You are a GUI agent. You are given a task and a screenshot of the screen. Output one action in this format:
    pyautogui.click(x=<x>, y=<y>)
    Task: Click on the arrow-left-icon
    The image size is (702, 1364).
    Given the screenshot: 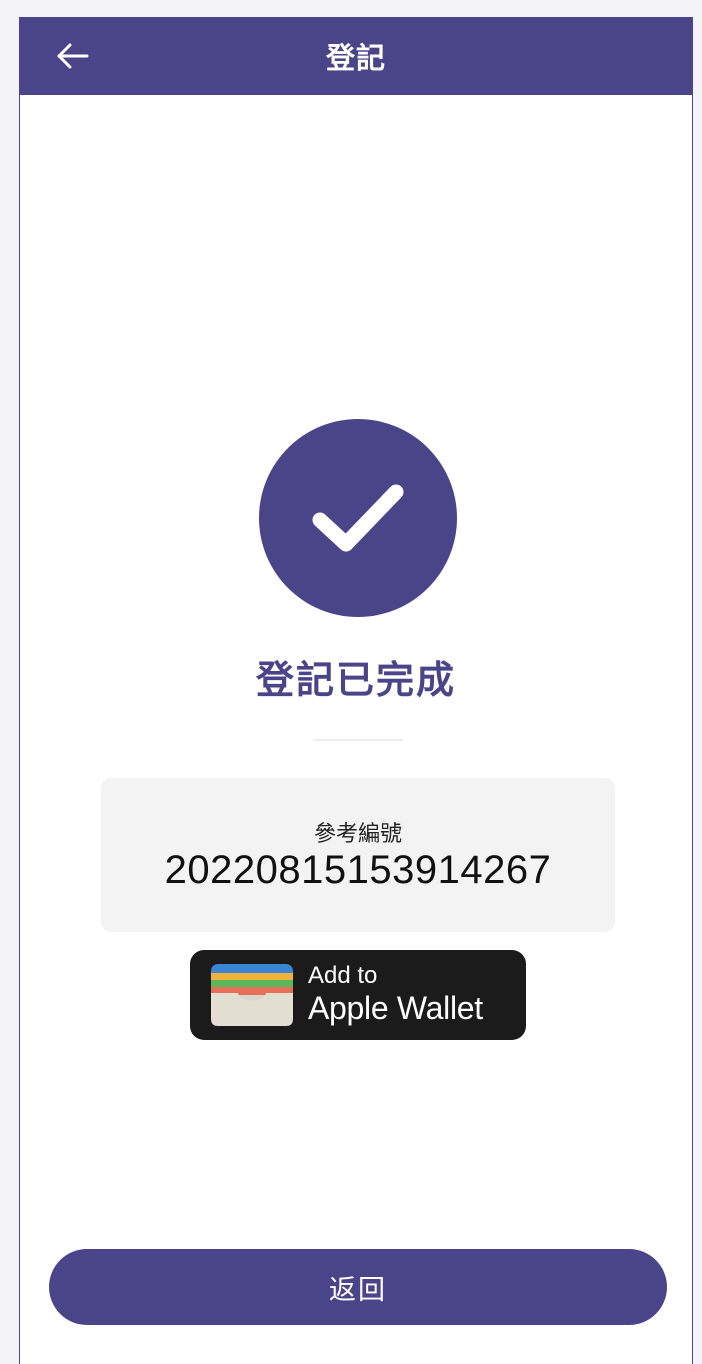 What is the action you would take?
    pyautogui.click(x=73, y=56)
    